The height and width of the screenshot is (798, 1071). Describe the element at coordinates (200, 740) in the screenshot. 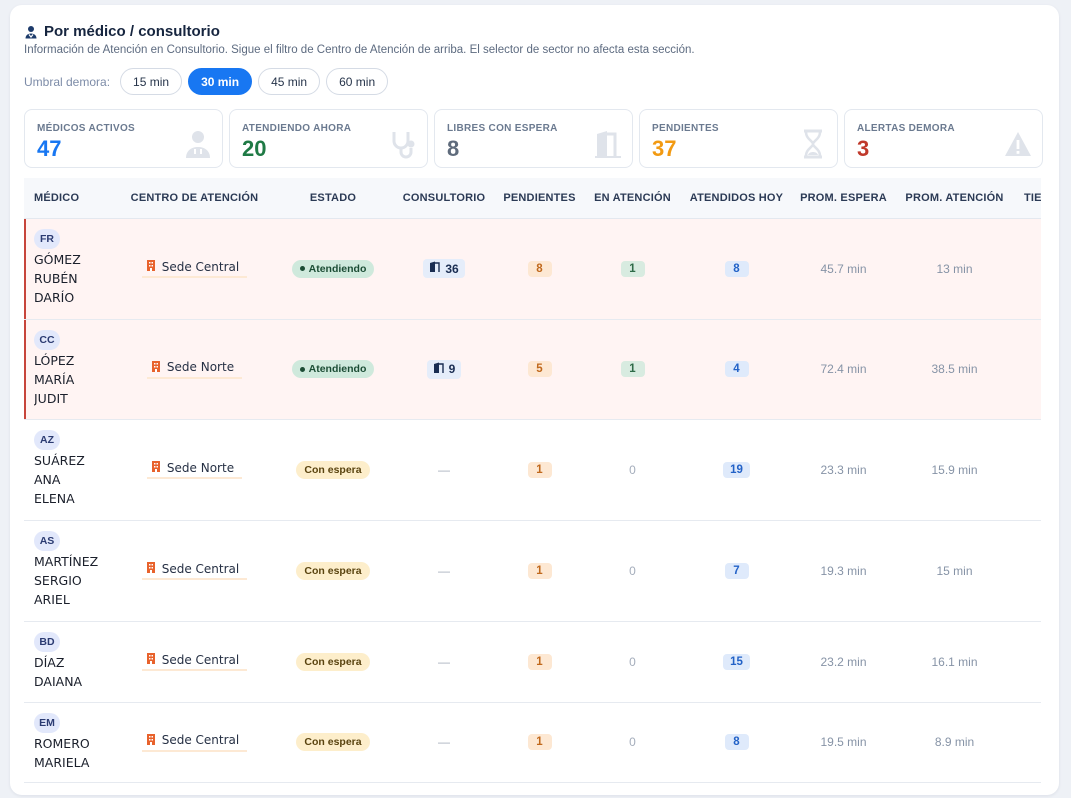

I see `center-name: Sede Central` at that location.